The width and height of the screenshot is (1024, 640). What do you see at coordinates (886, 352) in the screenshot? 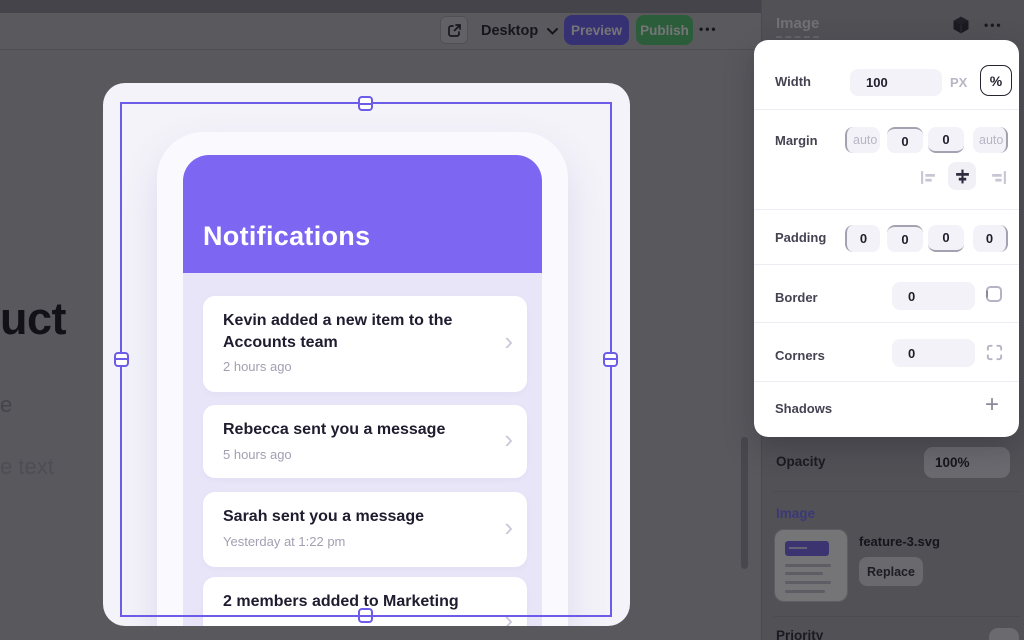
I see `corners-row: Corners 0` at bounding box center [886, 352].